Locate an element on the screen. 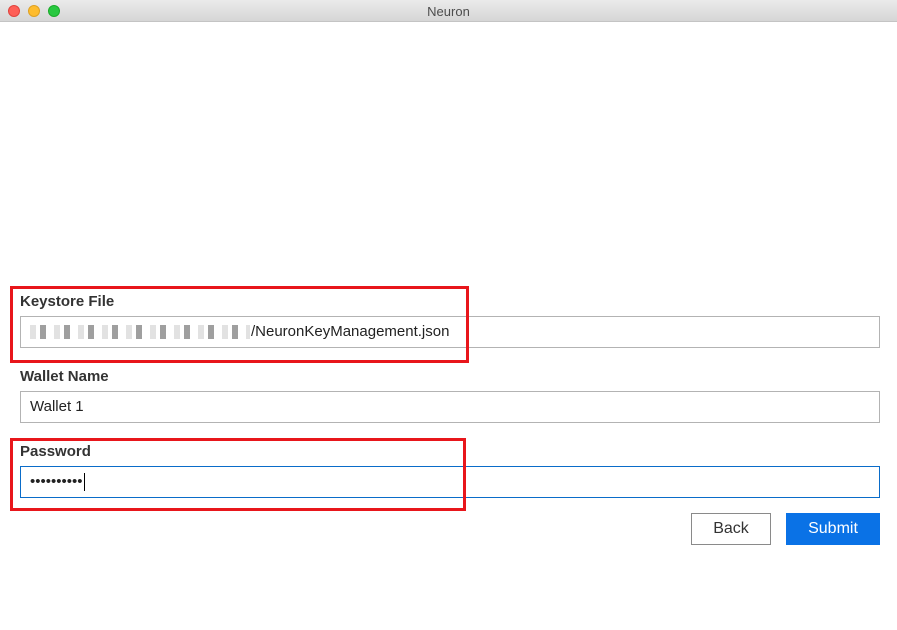 The width and height of the screenshot is (897, 630). text-caret is located at coordinates (84, 482).